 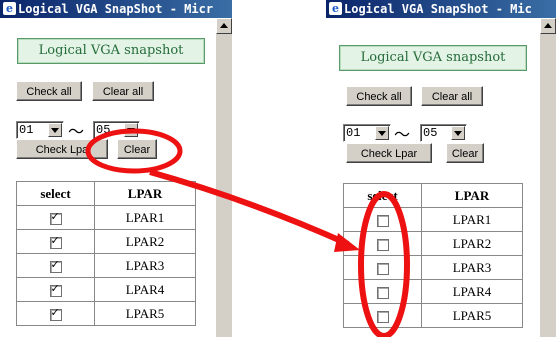 I want to click on window-title: Logical VGA SnapShot - Micr, so click(x=116, y=9).